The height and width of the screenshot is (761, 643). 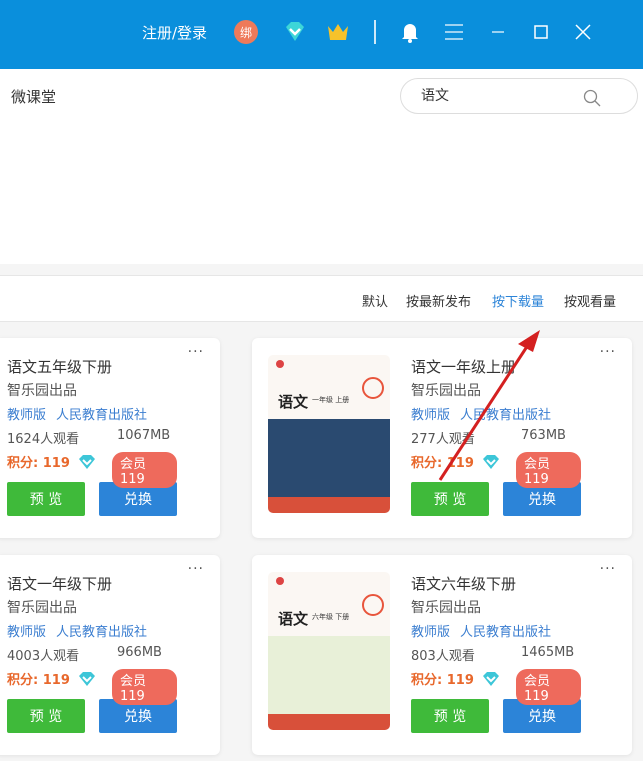 I want to click on nav-bar: 微课堂, so click(x=321, y=98).